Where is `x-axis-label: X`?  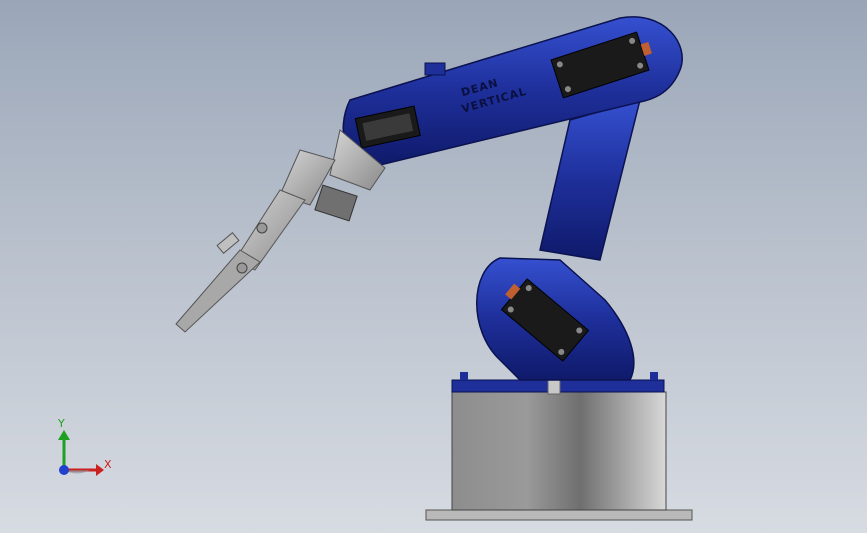
x-axis-label: X is located at coordinates (108, 464).